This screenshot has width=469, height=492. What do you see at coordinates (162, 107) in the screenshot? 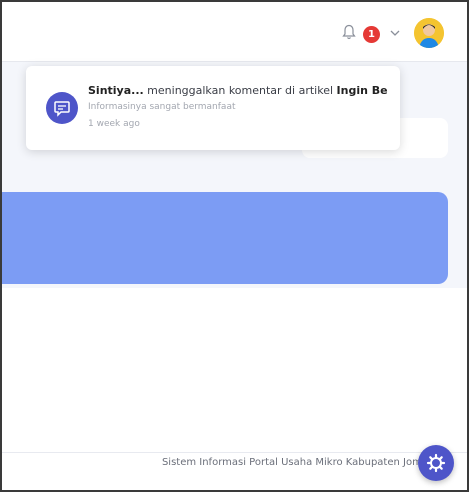
I see `notification-body: Informasinya sangat bermanfaat` at bounding box center [162, 107].